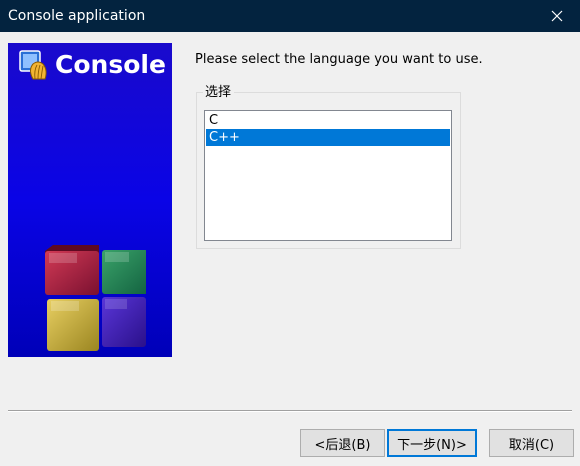 The height and width of the screenshot is (466, 580). What do you see at coordinates (328, 175) in the screenshot?
I see `language-listbox: C C++` at bounding box center [328, 175].